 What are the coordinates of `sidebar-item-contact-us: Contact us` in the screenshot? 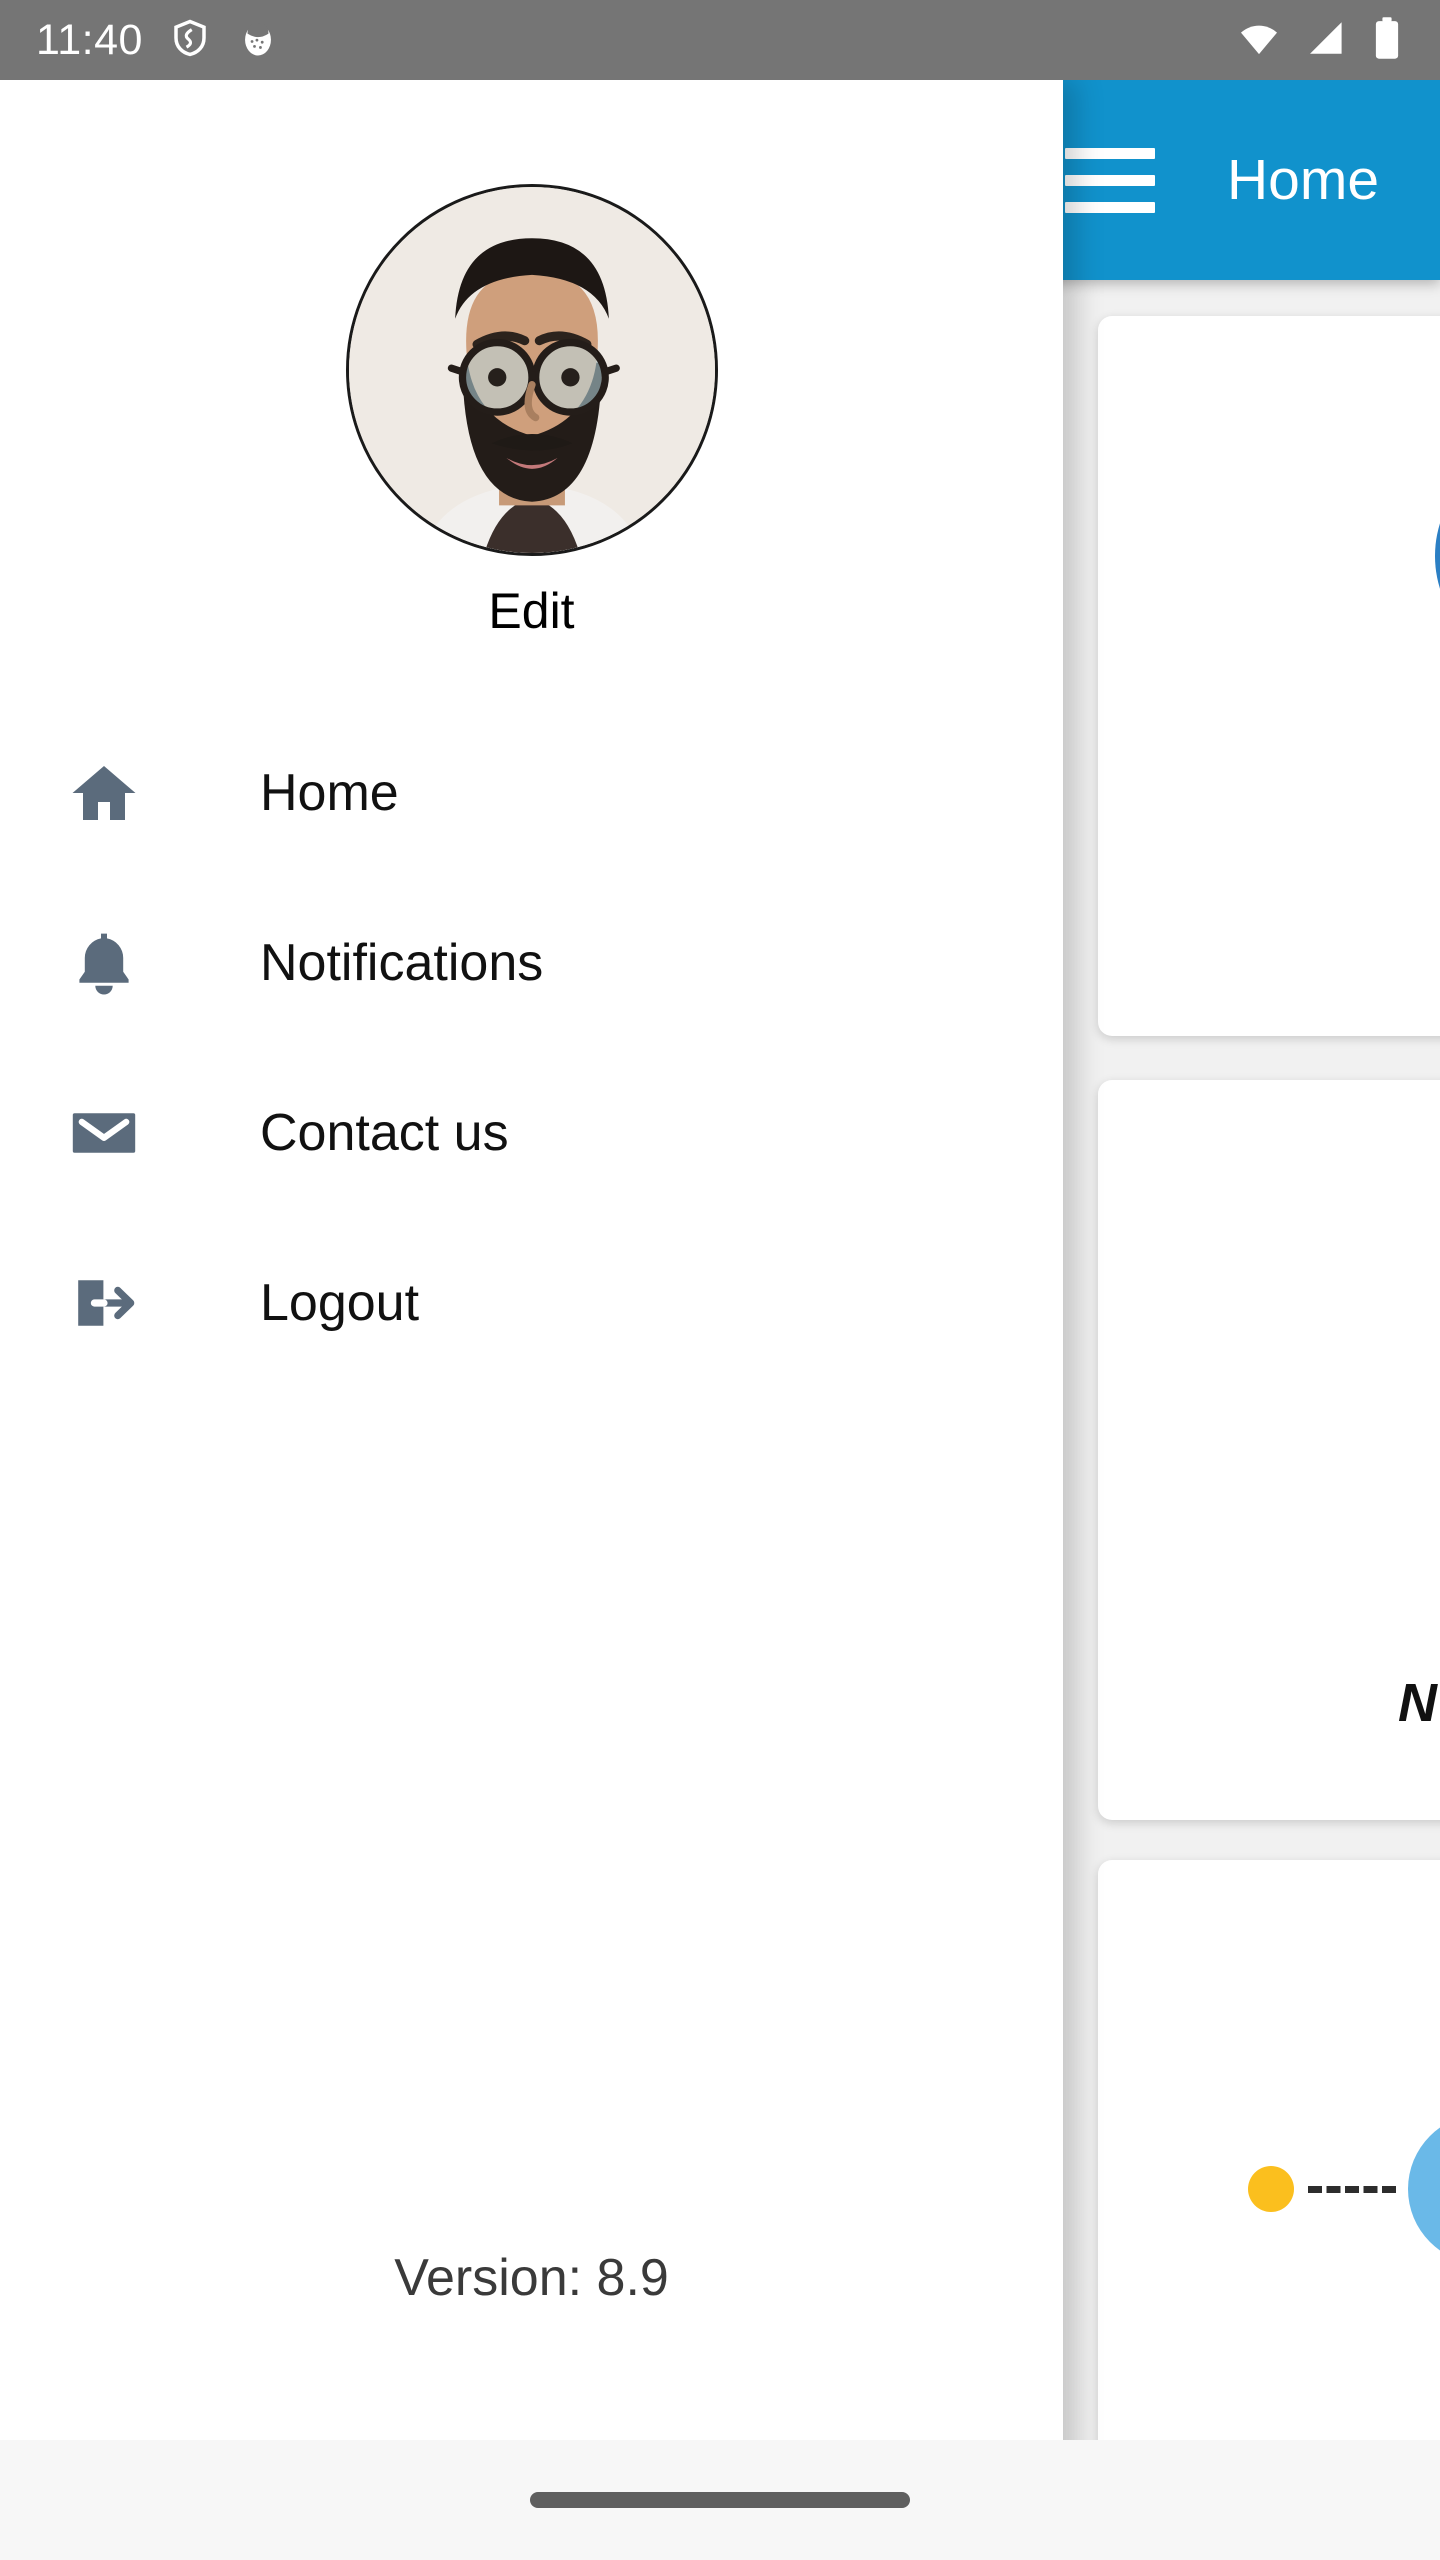 It's located at (531, 1133).